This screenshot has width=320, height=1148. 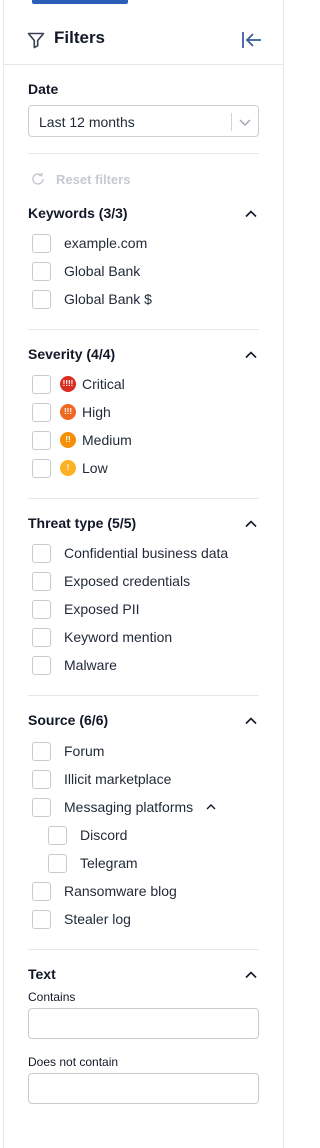 What do you see at coordinates (251, 40) in the screenshot?
I see `collapse-panel-icon` at bounding box center [251, 40].